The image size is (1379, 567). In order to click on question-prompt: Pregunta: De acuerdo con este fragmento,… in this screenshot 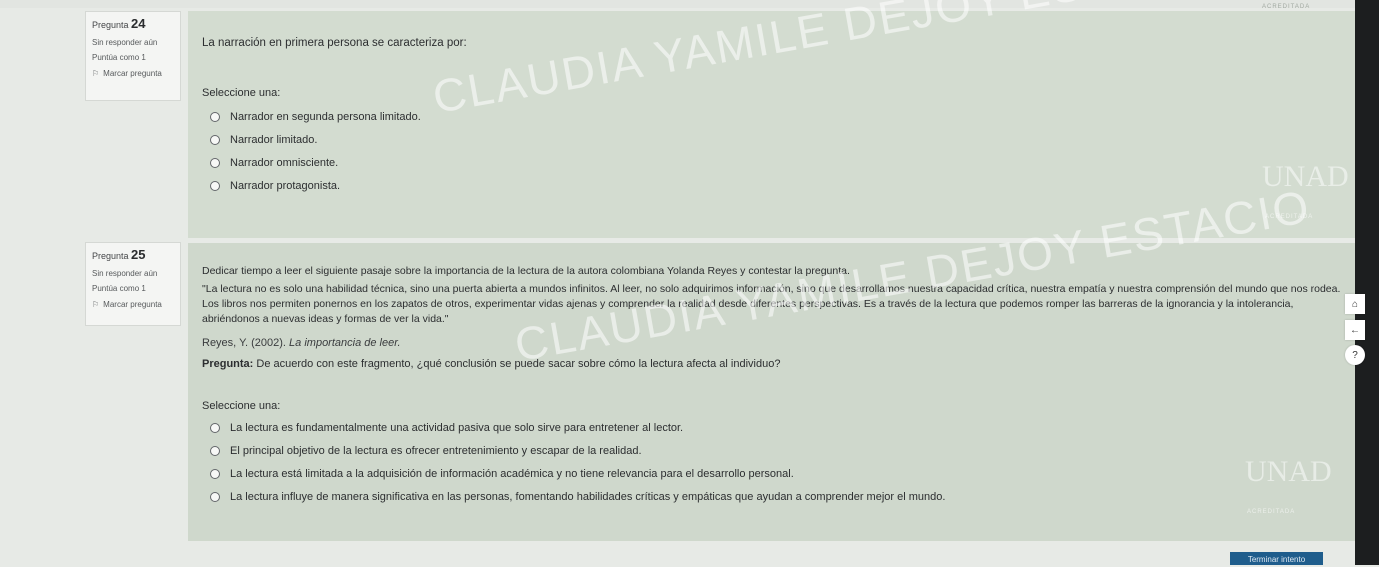, I will do `click(491, 363)`.